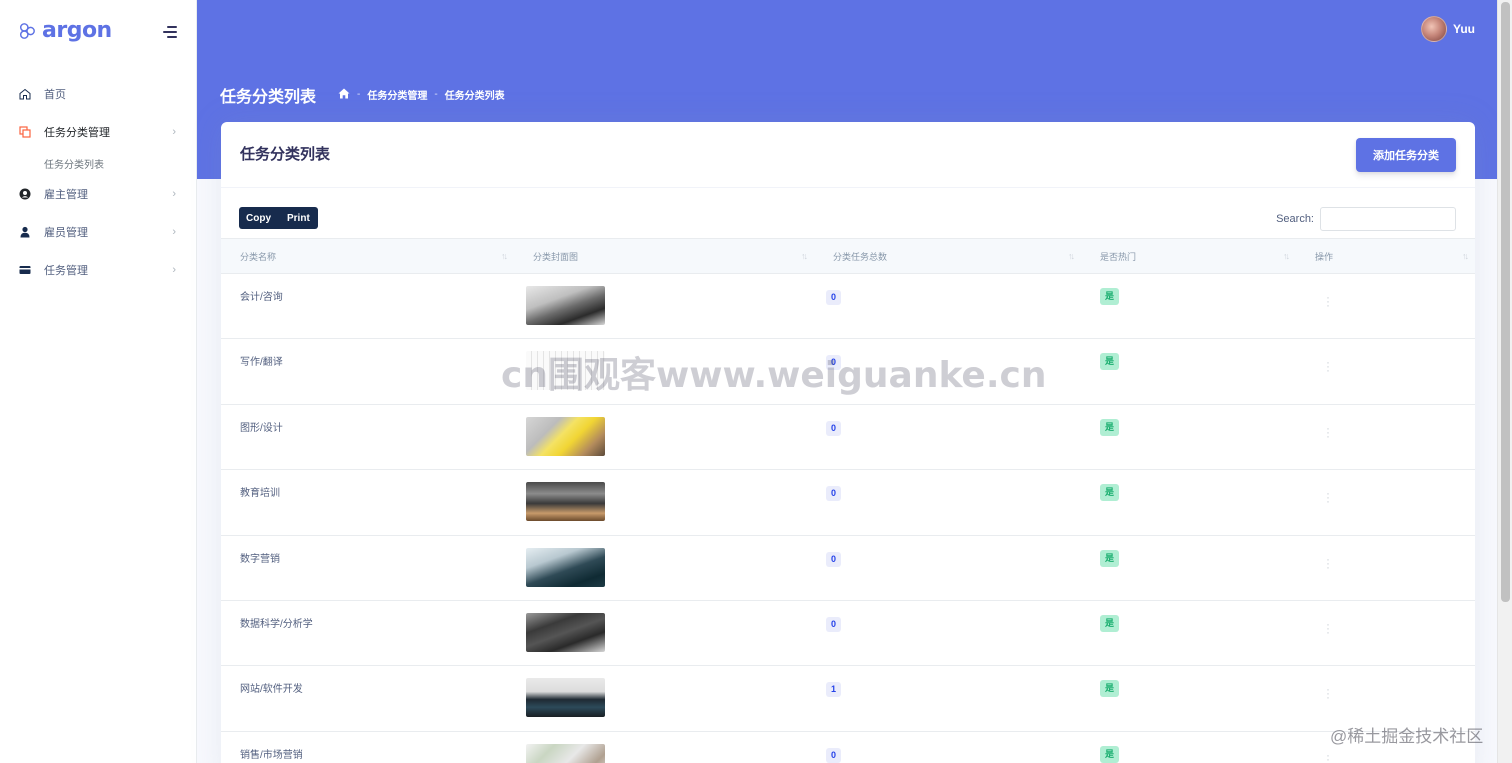 Image resolution: width=1512 pixels, height=763 pixels. What do you see at coordinates (298, 218) in the screenshot?
I see `print-button: Print` at bounding box center [298, 218].